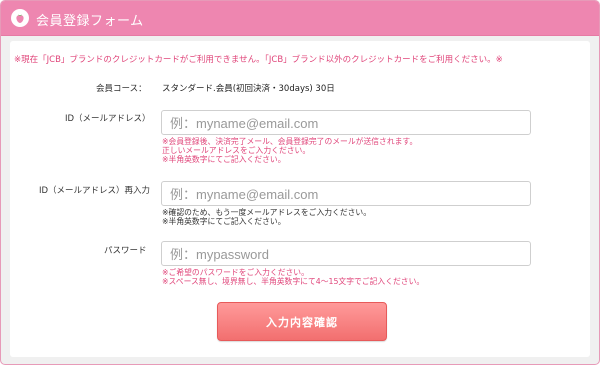  Describe the element at coordinates (300, 18) in the screenshot. I see `form-header: 会員登録フォーム` at that location.